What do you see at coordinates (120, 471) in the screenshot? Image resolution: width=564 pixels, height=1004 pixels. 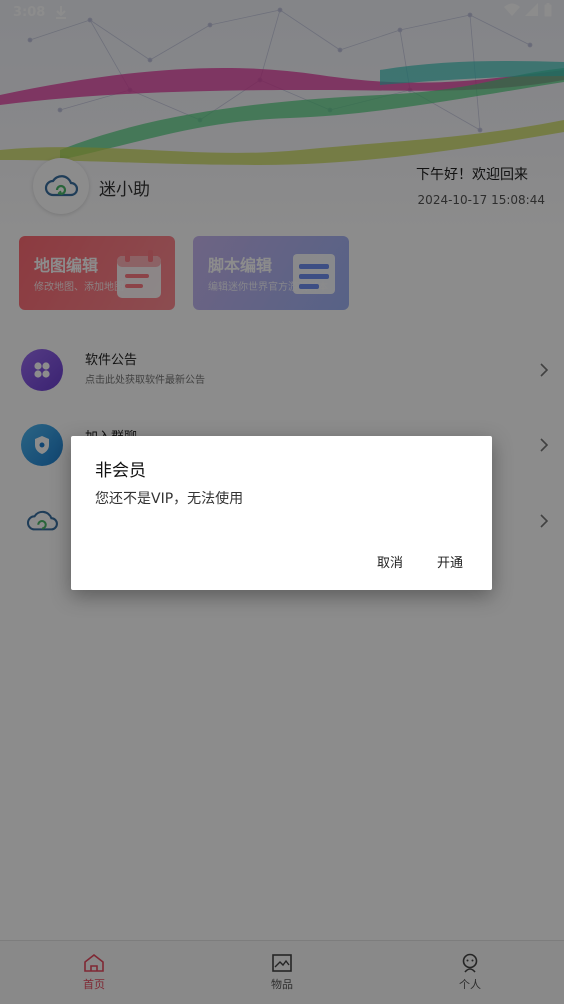 I see `dialog-title: 非会员` at bounding box center [120, 471].